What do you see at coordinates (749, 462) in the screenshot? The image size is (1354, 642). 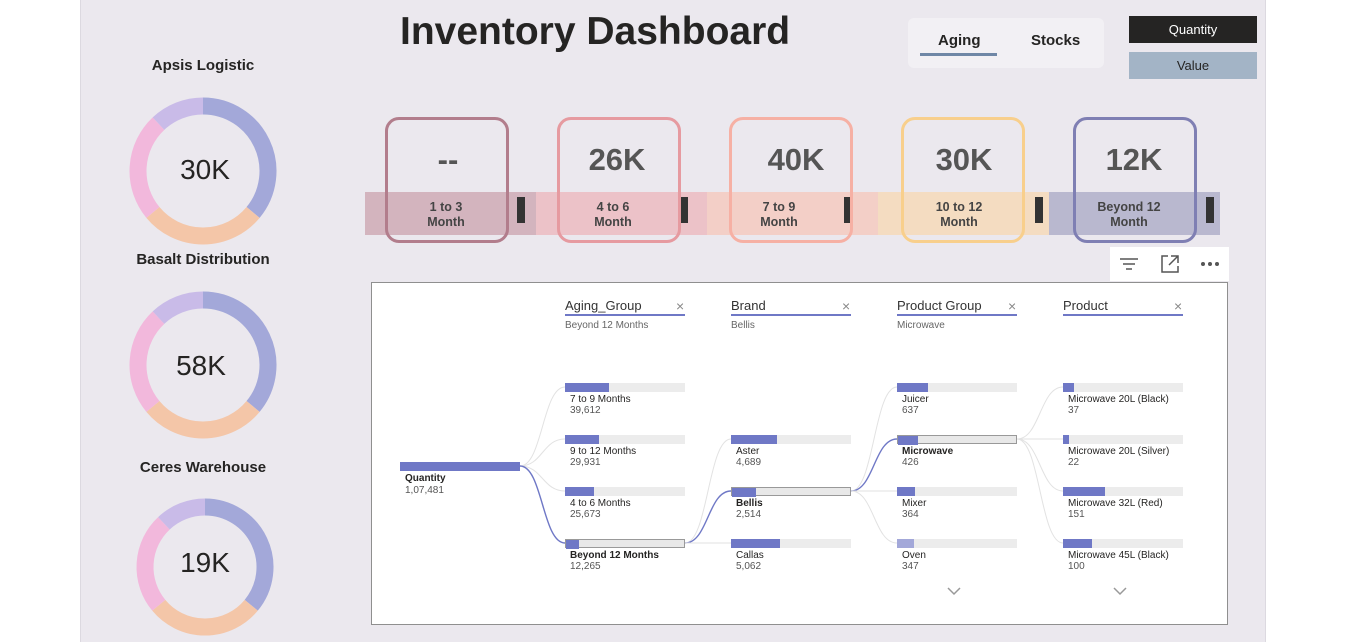 I see `tree-node-value: 4,689` at bounding box center [749, 462].